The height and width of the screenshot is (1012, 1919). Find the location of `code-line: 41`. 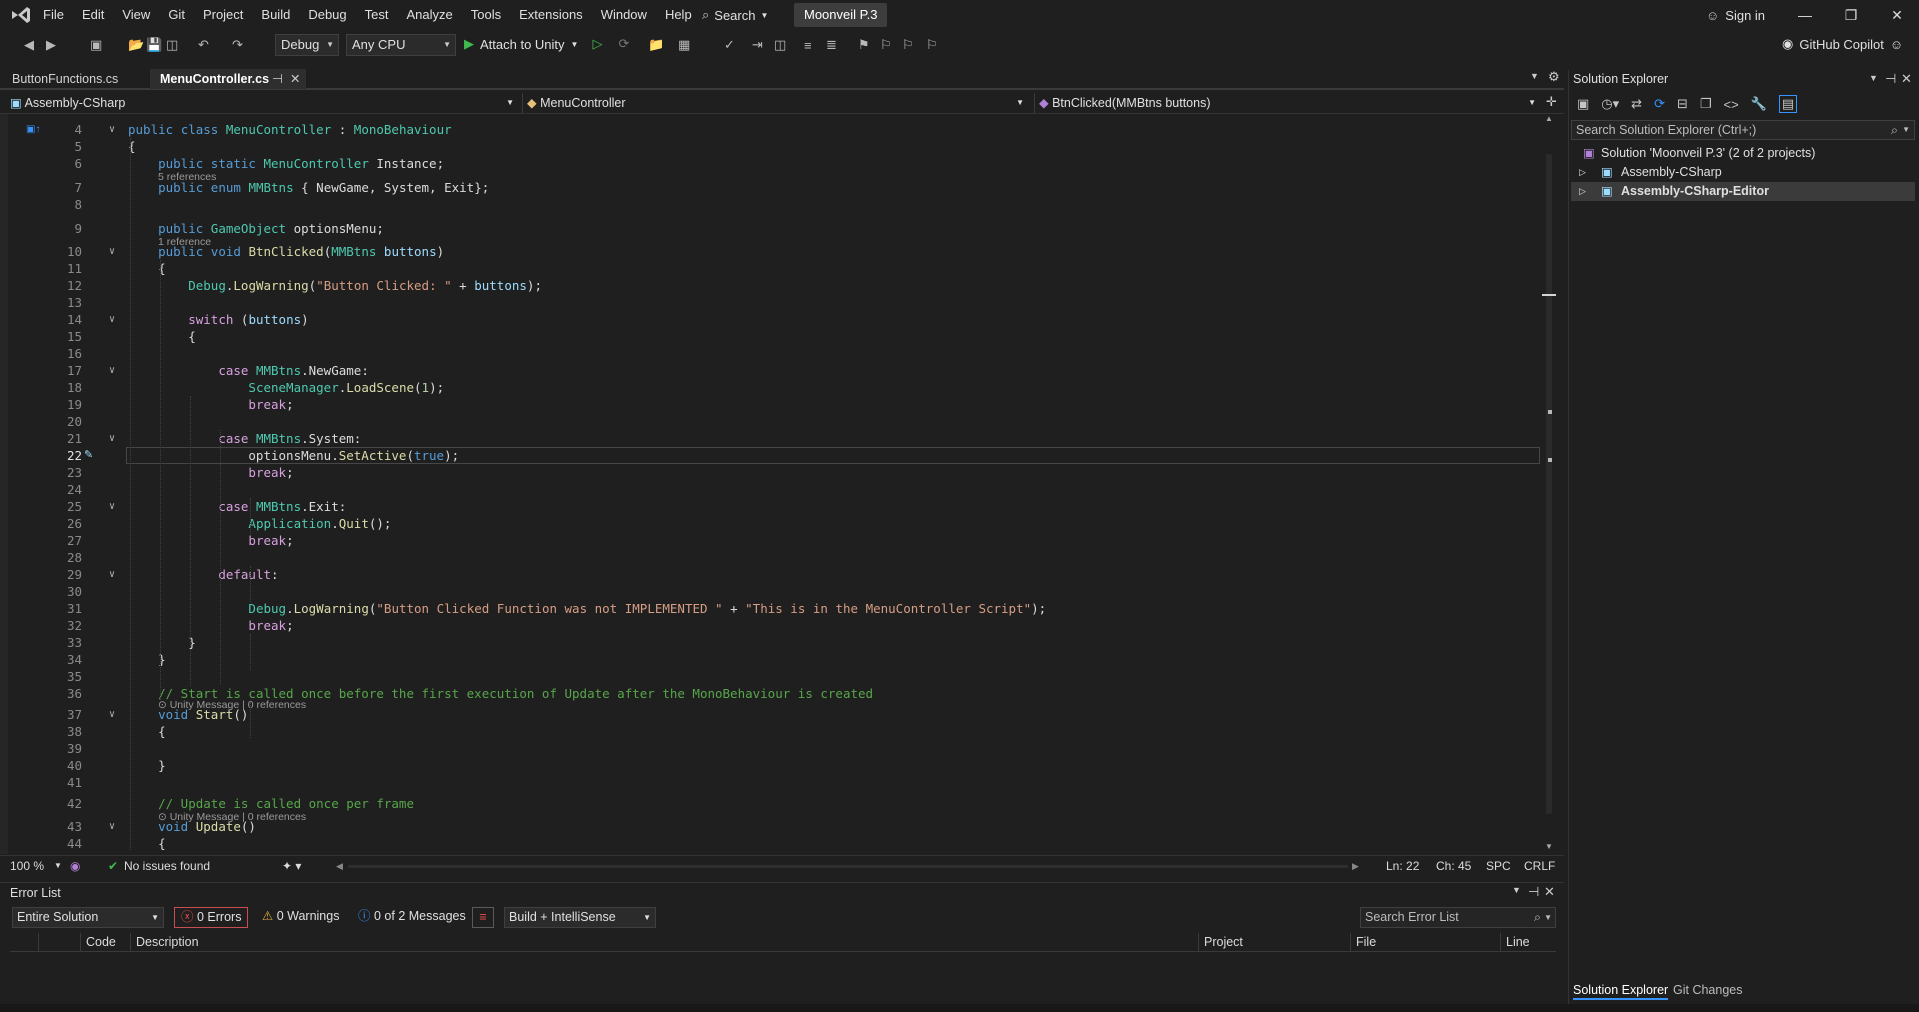

code-line: 41 is located at coordinates (770, 782).